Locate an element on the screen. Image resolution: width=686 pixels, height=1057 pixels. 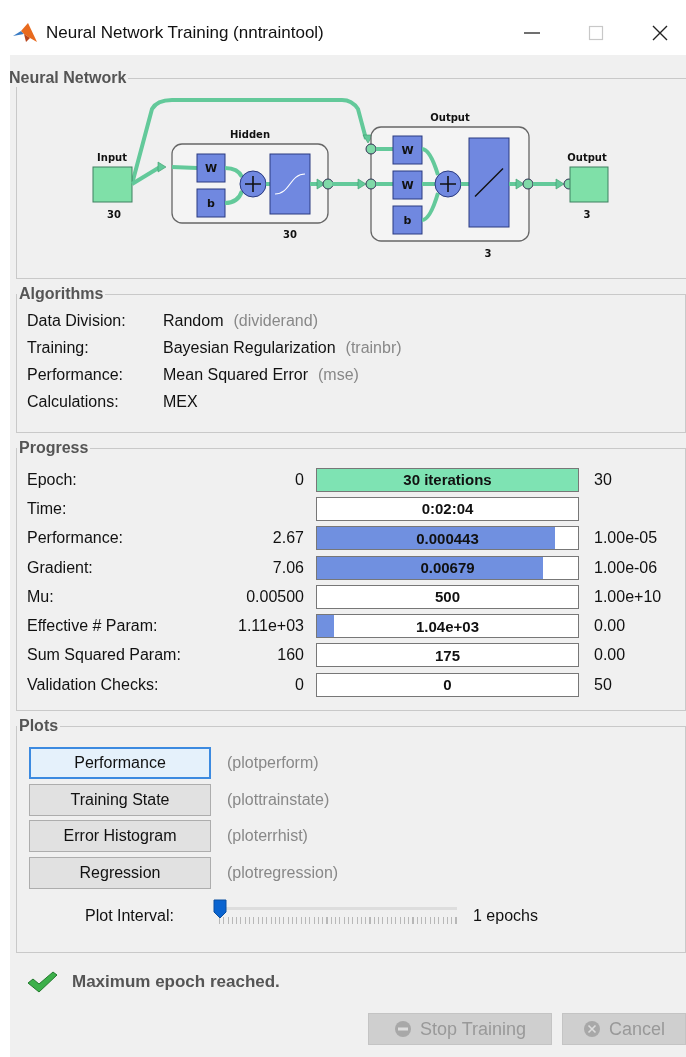
progress-value: 30 iterations is located at coordinates (447, 480).